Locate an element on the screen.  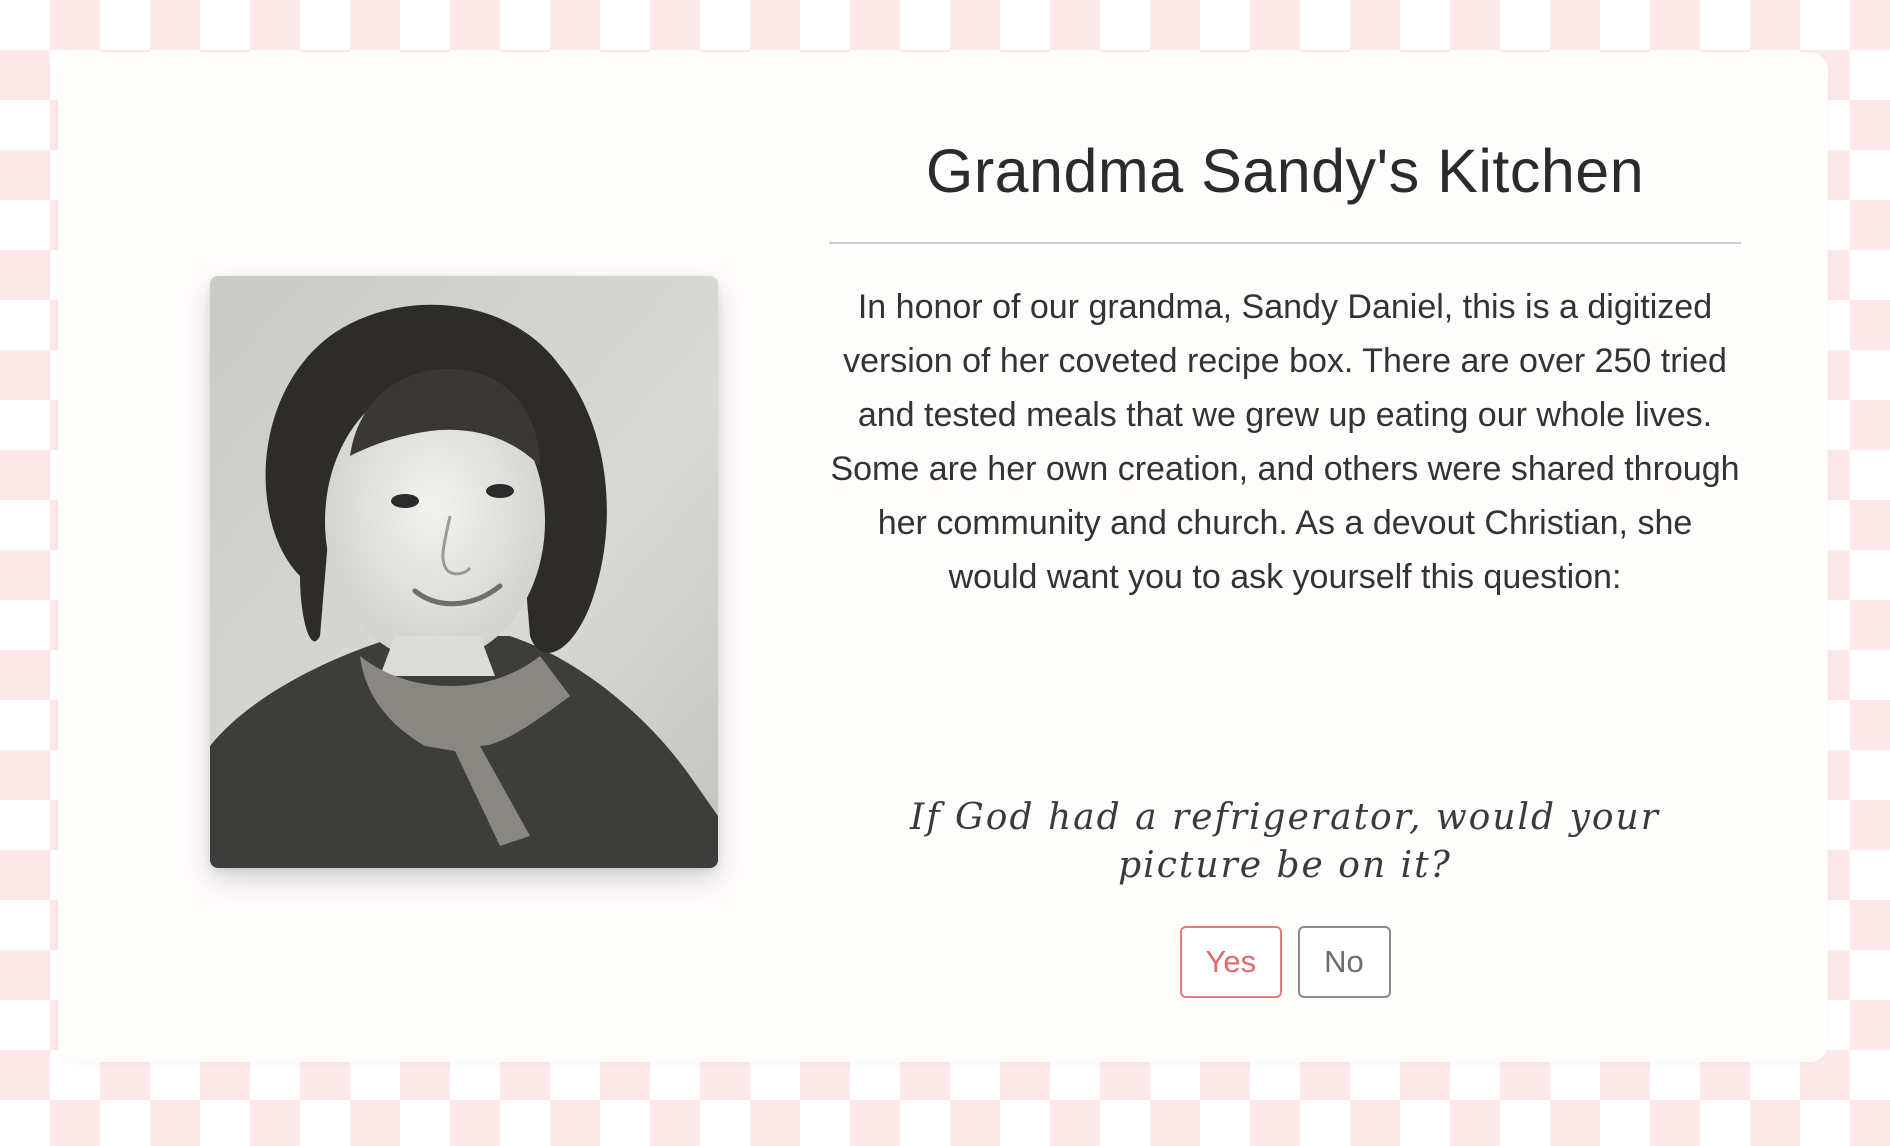
grandma-portrait-photo is located at coordinates (464, 572).